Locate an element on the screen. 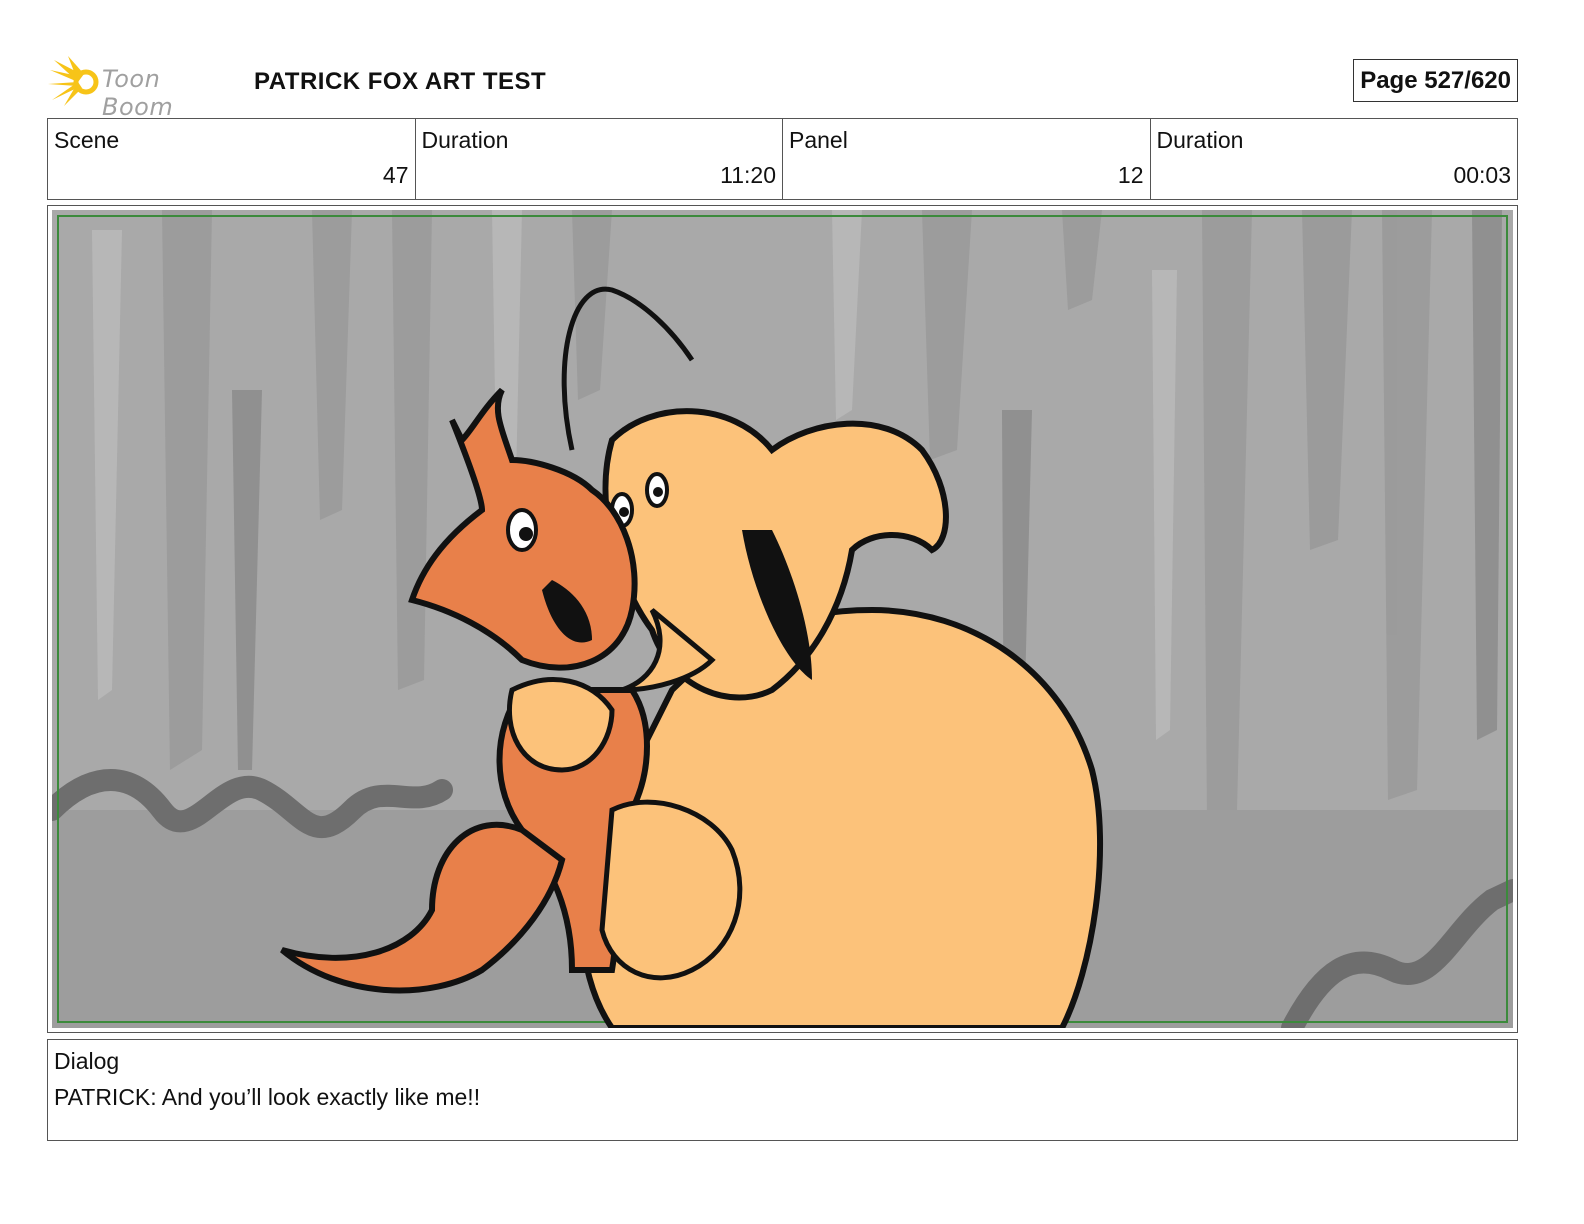 The width and height of the screenshot is (1584, 1224). panel-value: 12 is located at coordinates (1130, 175).